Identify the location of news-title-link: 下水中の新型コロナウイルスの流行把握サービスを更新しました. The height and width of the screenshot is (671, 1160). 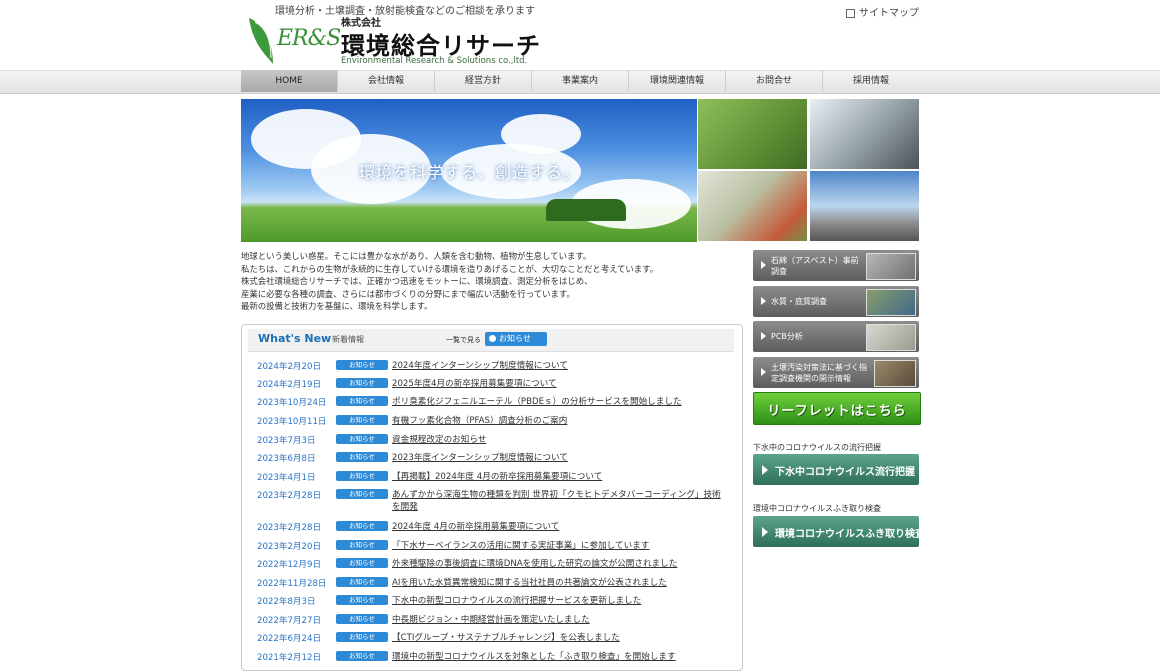
(559, 601).